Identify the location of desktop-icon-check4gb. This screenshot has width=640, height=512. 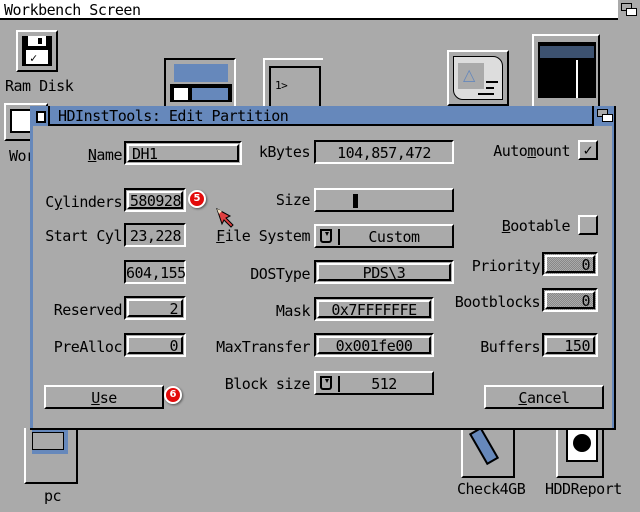
(488, 452).